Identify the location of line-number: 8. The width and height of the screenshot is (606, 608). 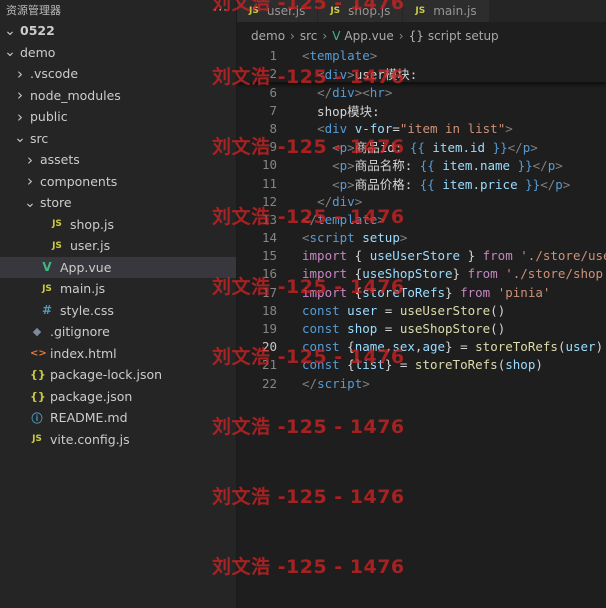
(273, 128).